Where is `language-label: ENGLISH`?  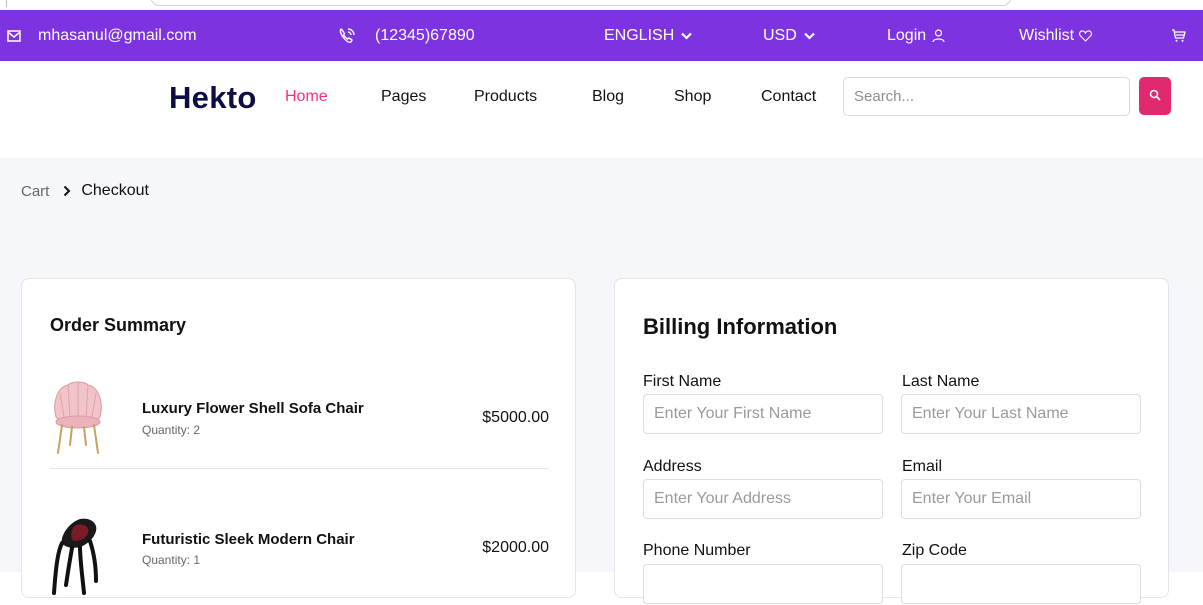
language-label: ENGLISH is located at coordinates (639, 35).